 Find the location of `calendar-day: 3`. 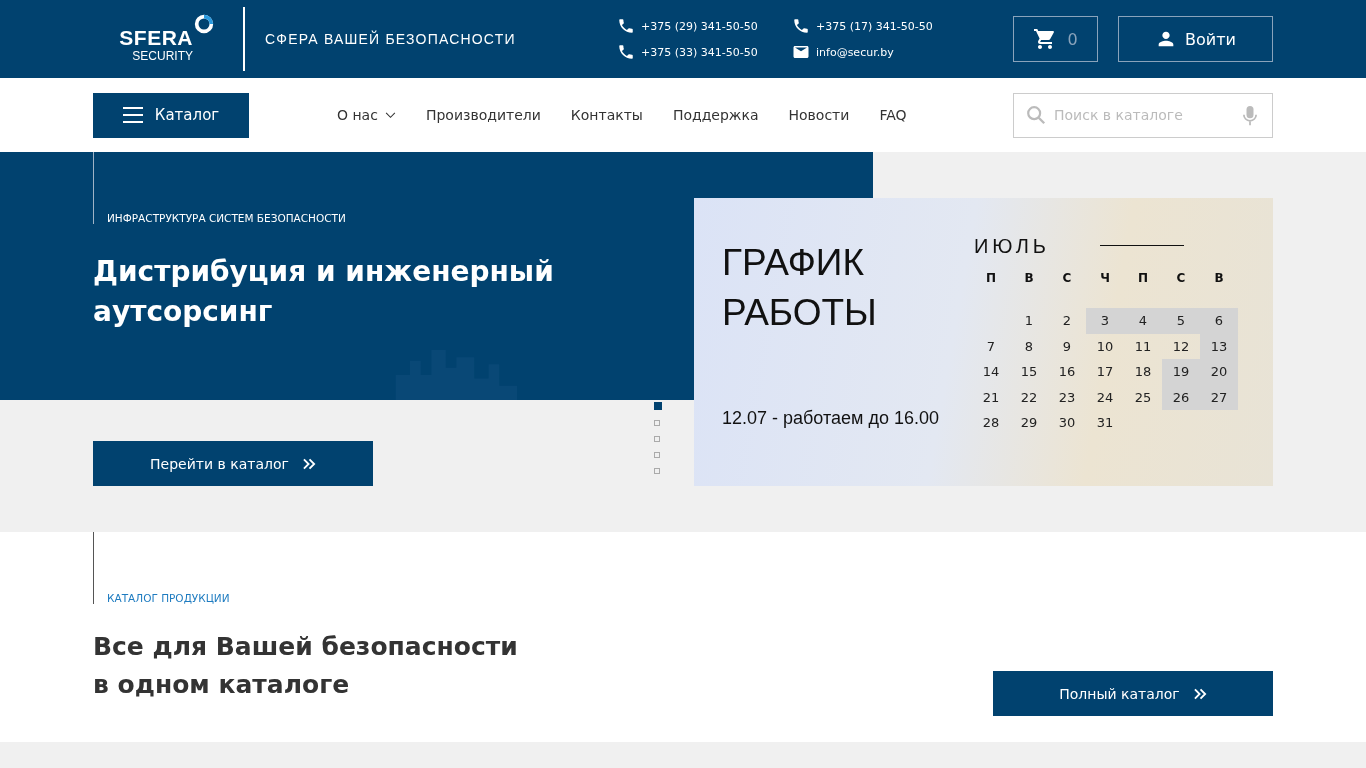

calendar-day: 3 is located at coordinates (1105, 321).